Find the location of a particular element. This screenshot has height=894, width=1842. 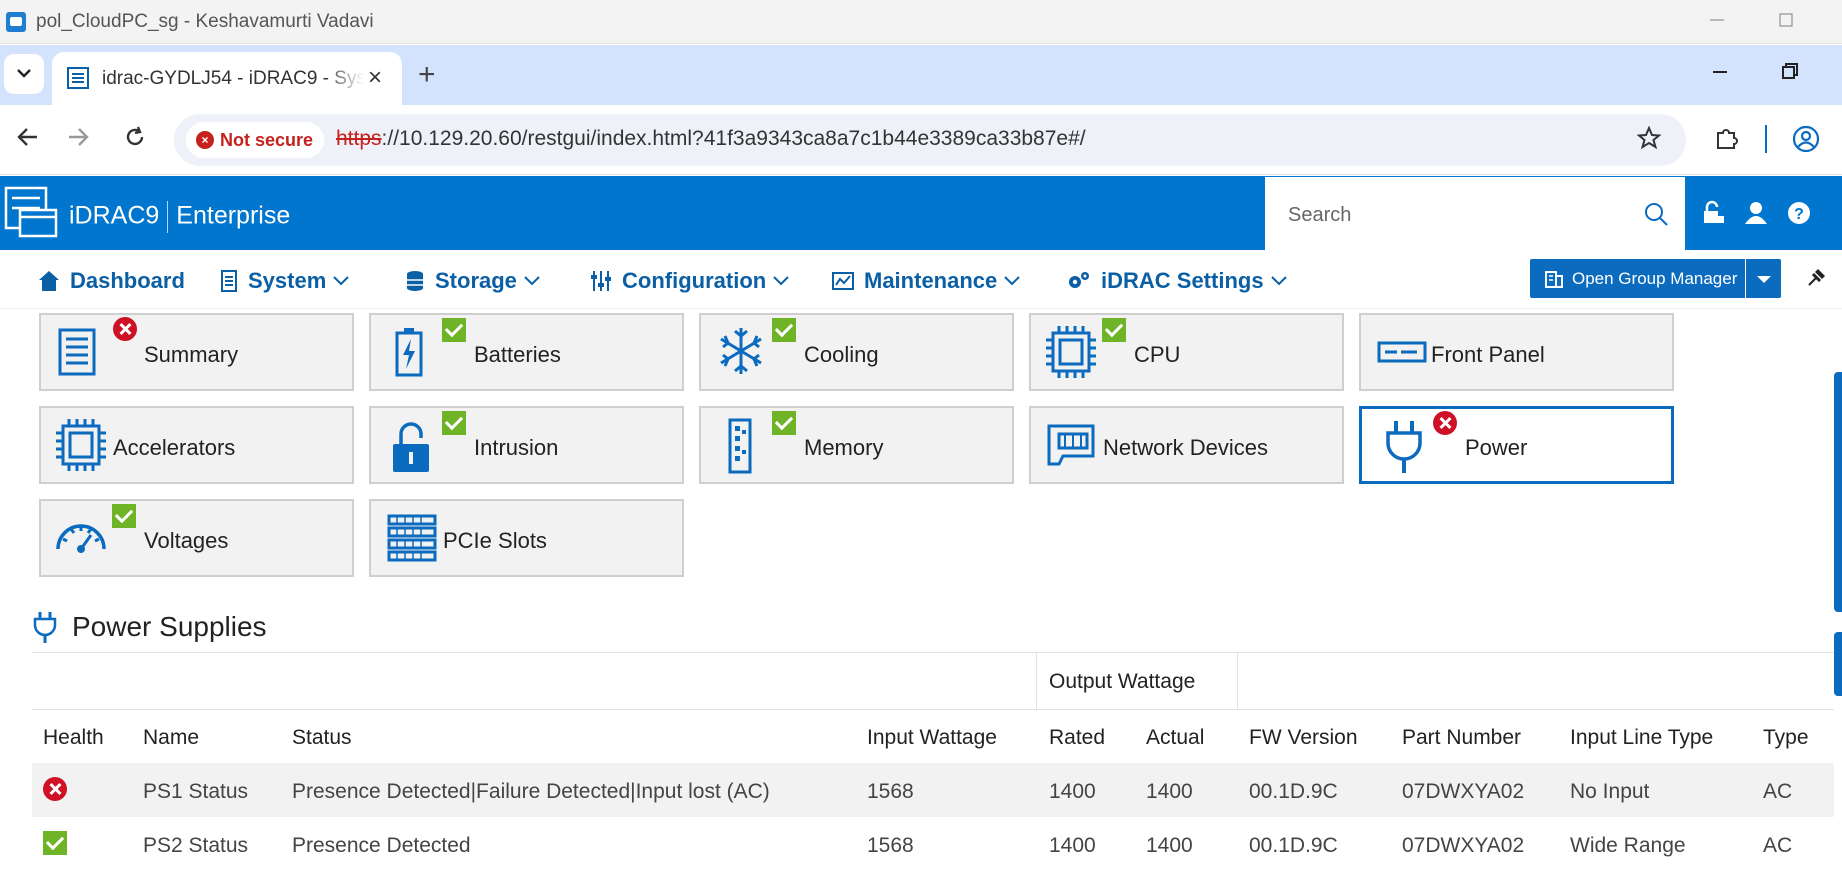

browser-restore-button is located at coordinates (1790, 74).